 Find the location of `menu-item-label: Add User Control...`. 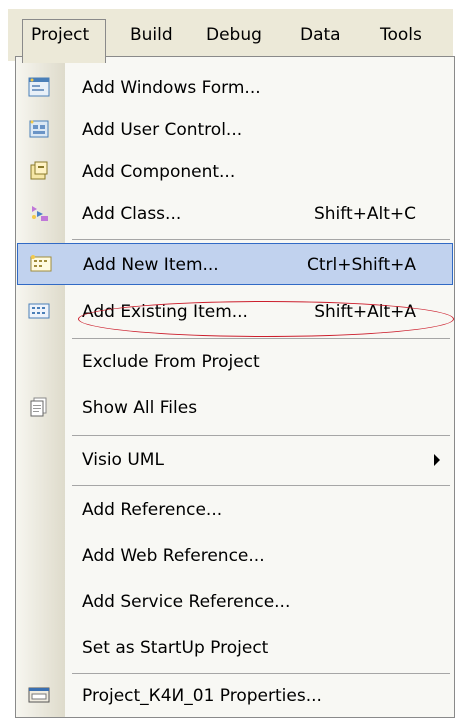

menu-item-label: Add User Control... is located at coordinates (162, 130).